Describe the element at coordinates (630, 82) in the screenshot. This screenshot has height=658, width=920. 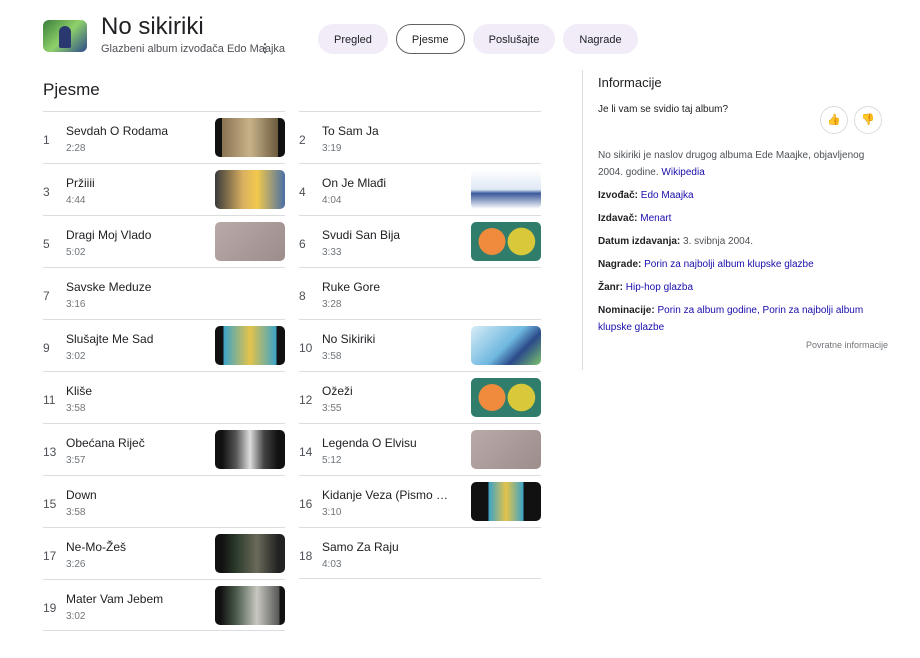
I see `info-title: Informacije` at that location.